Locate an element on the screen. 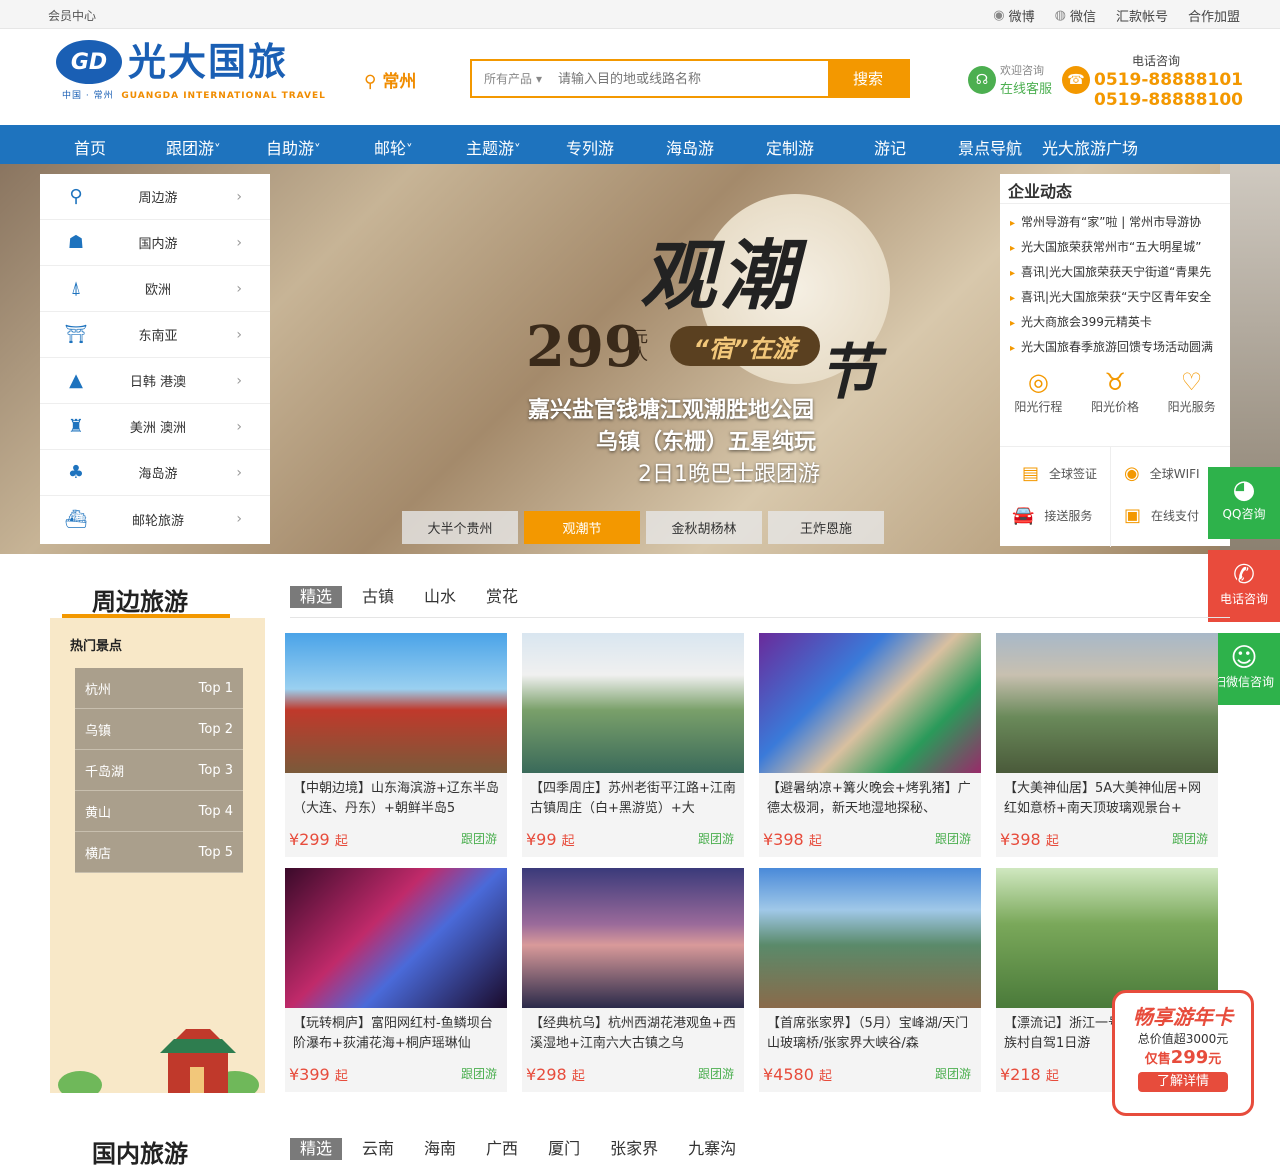  news-item: 光大商旅会399元精英卡 is located at coordinates (1116, 322).